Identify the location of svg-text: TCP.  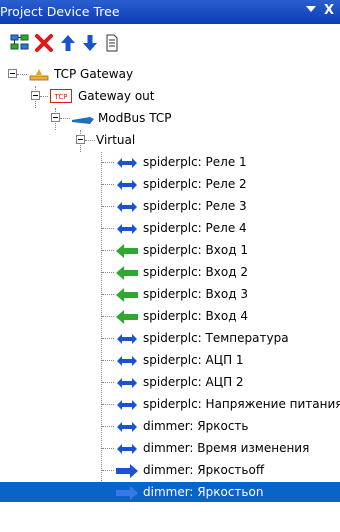
(61, 97).